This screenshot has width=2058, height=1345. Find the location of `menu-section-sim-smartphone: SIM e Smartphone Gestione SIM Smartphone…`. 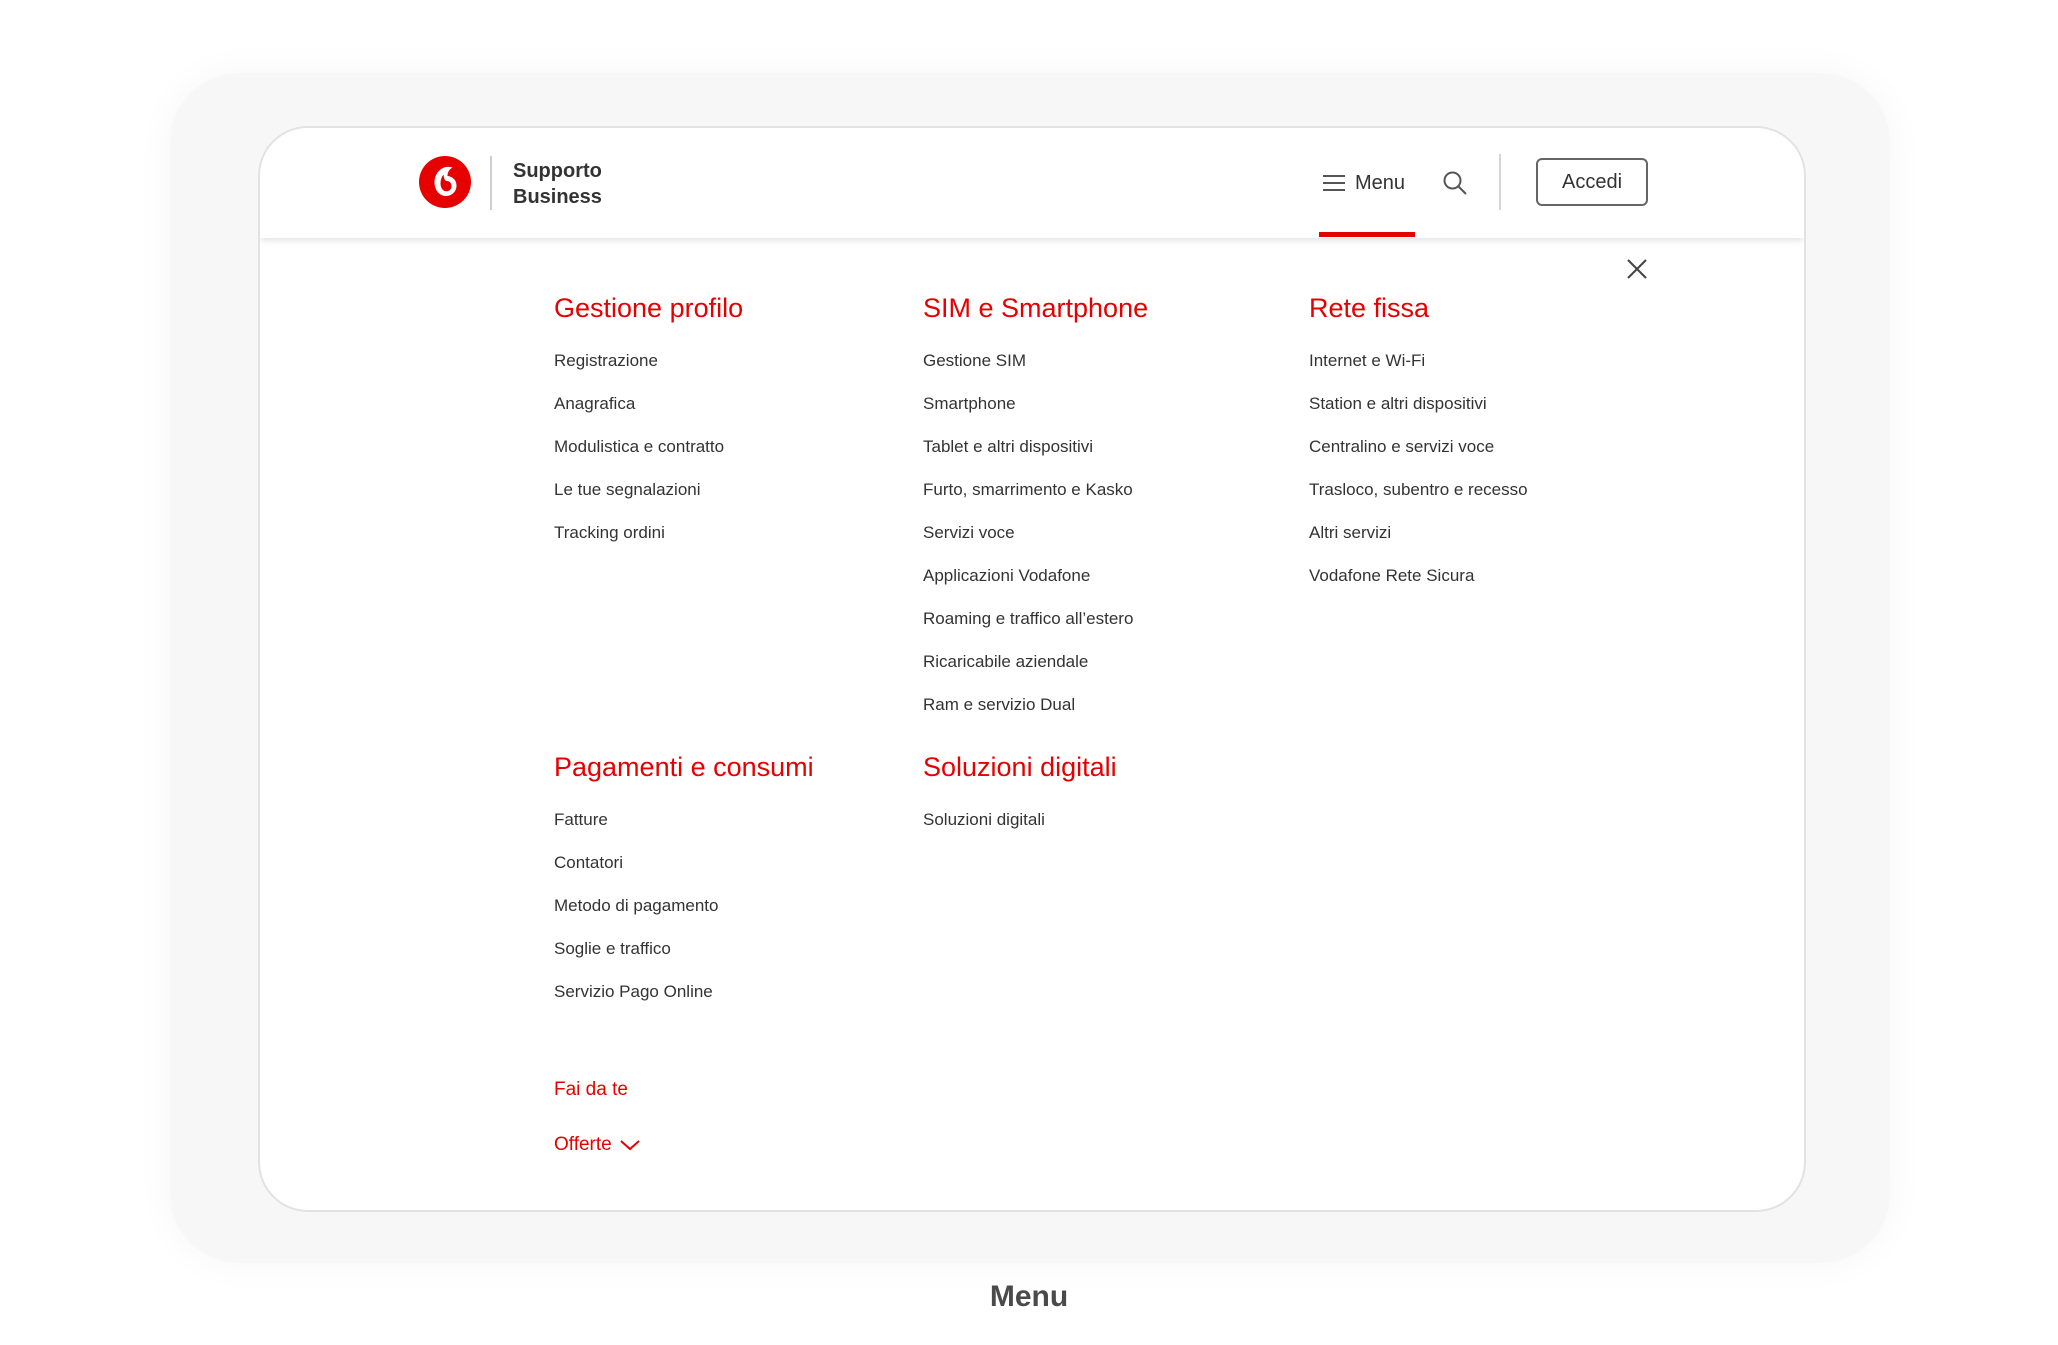

menu-section-sim-smartphone: SIM e Smartphone Gestione SIM Smartphone… is located at coordinates (1035, 508).